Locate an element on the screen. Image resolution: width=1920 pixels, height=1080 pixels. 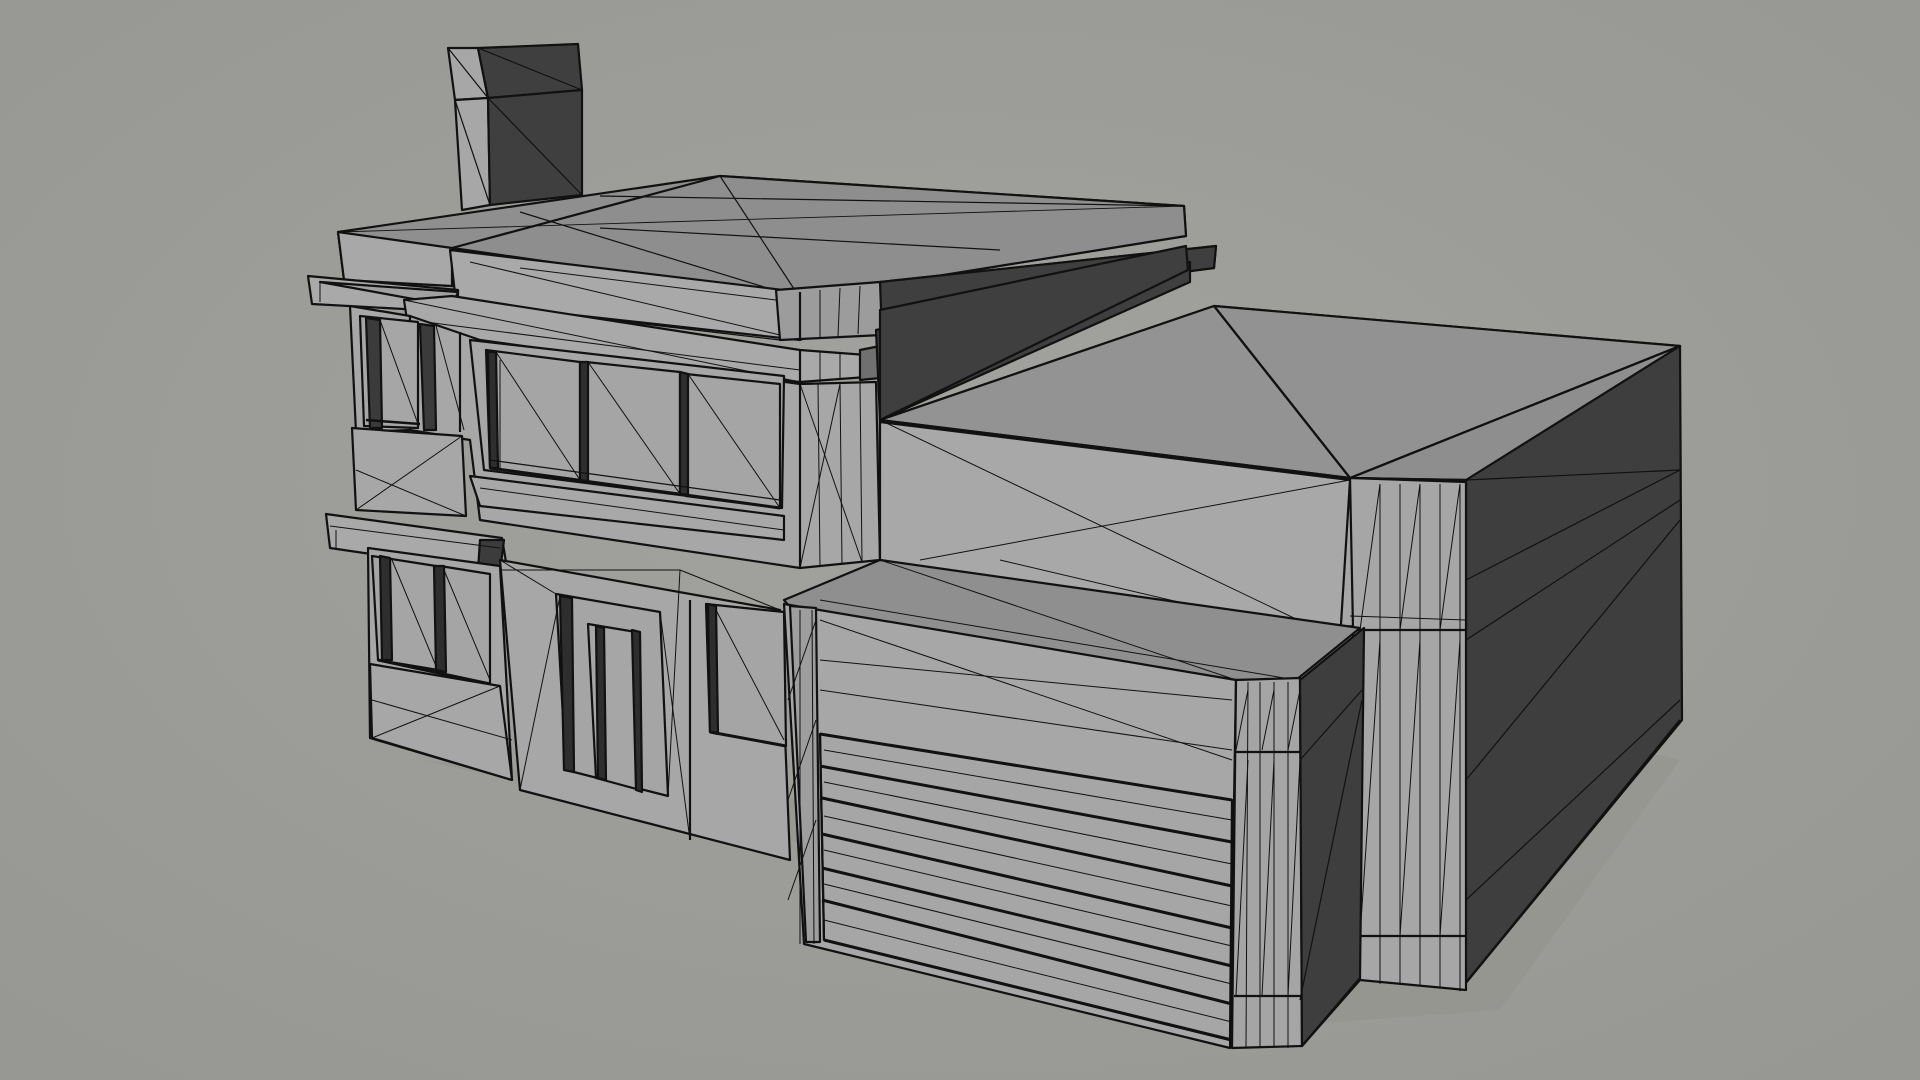
front-garage-right-side is located at coordinates (1332, 837).